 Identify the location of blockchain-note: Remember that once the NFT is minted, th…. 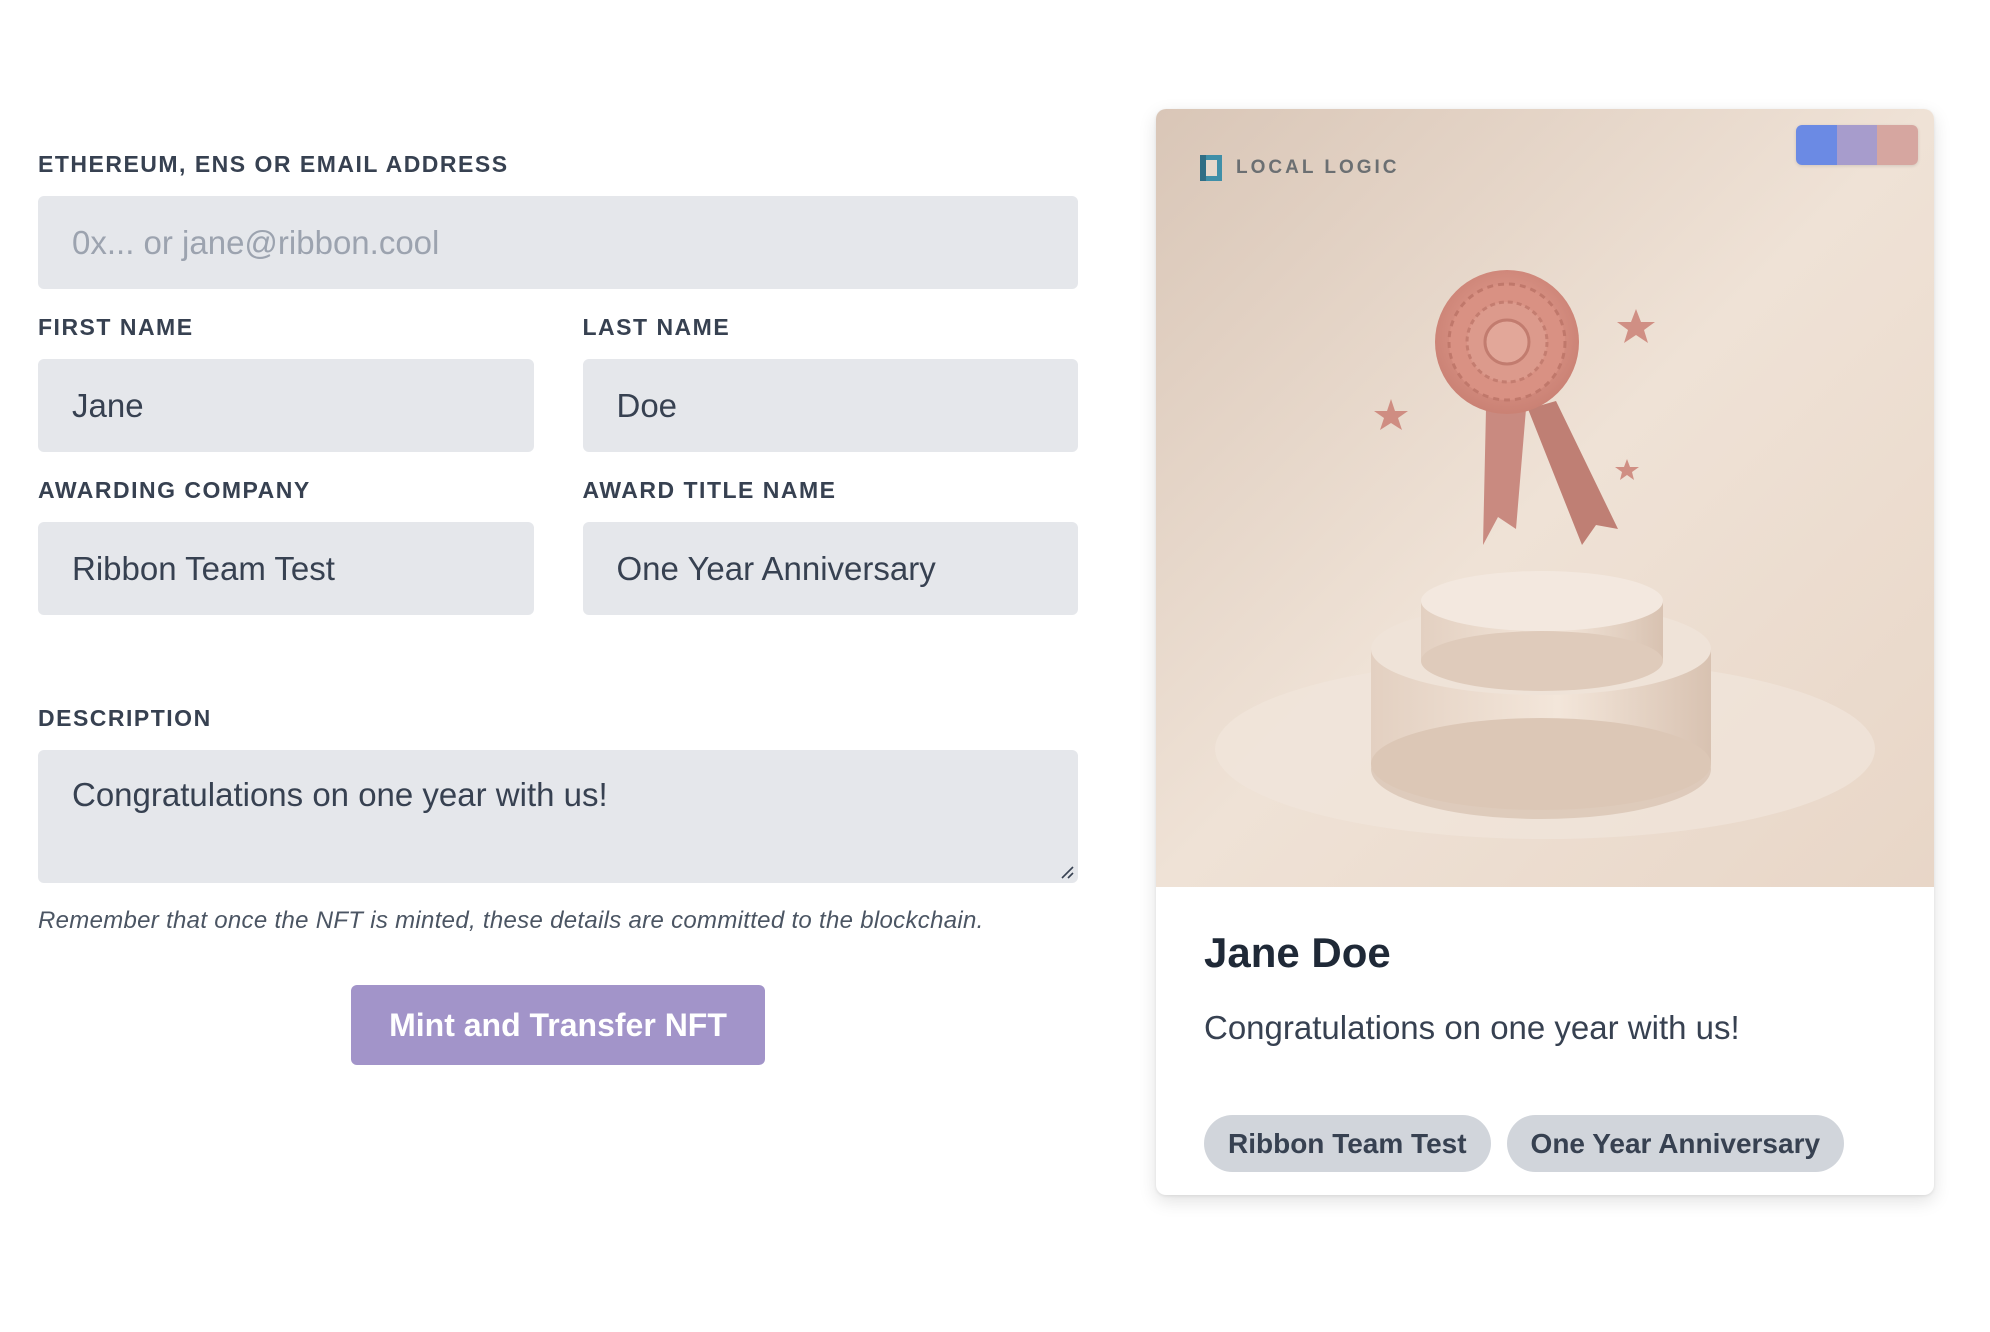
(511, 920).